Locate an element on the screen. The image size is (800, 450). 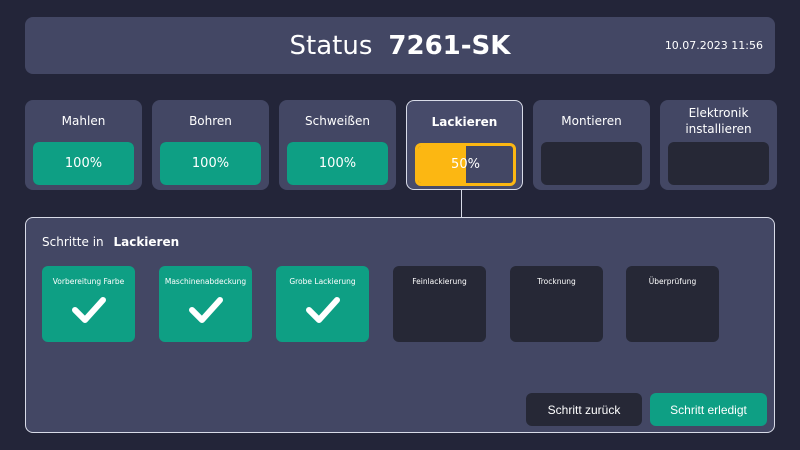
step-card-vorbereitung-farbe: Vorbereitung Farbe is located at coordinates (88, 304).